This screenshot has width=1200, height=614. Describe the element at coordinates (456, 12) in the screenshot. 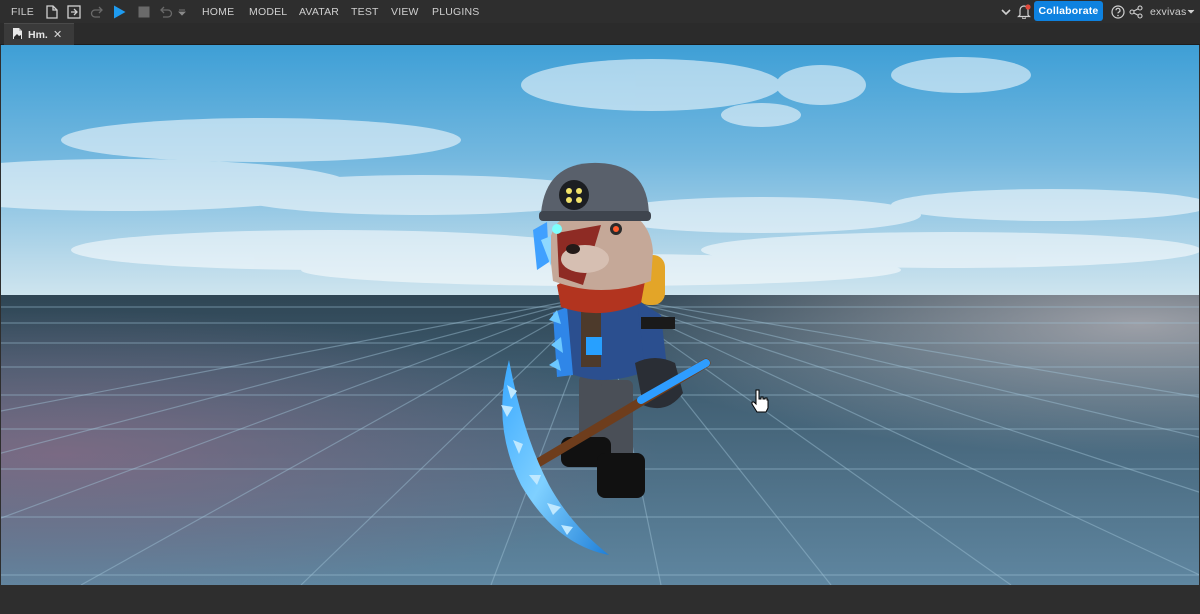

I see `tab-plugins: PLUGINS` at that location.